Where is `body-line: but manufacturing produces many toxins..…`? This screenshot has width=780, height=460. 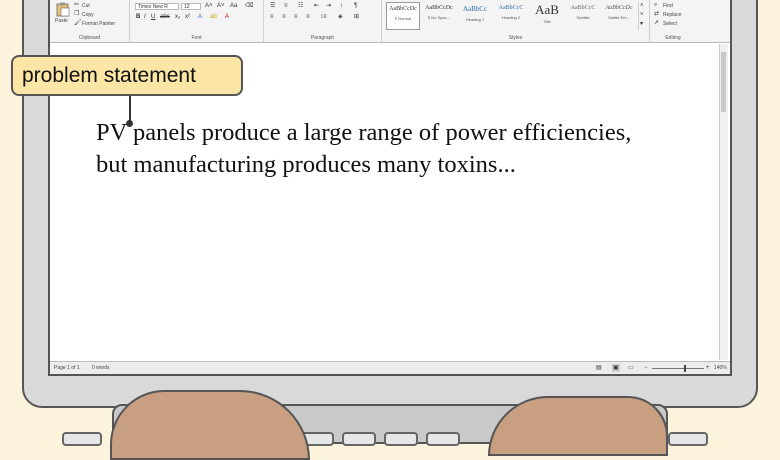 body-line: but manufacturing produces many toxins..… is located at coordinates (306, 164).